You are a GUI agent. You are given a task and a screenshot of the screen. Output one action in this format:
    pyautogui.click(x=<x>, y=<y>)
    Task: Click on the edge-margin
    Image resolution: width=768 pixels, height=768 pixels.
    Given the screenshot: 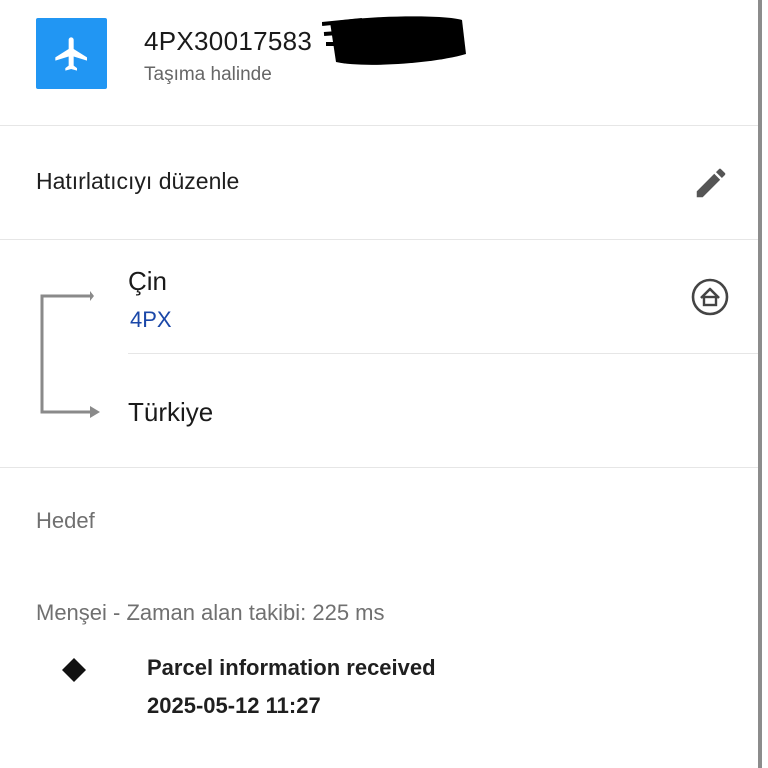 What is the action you would take?
    pyautogui.click(x=765, y=384)
    